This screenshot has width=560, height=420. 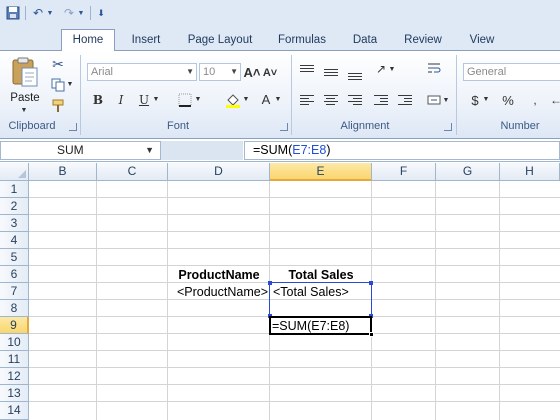 I want to click on font-launcher-icon, so click(x=284, y=127).